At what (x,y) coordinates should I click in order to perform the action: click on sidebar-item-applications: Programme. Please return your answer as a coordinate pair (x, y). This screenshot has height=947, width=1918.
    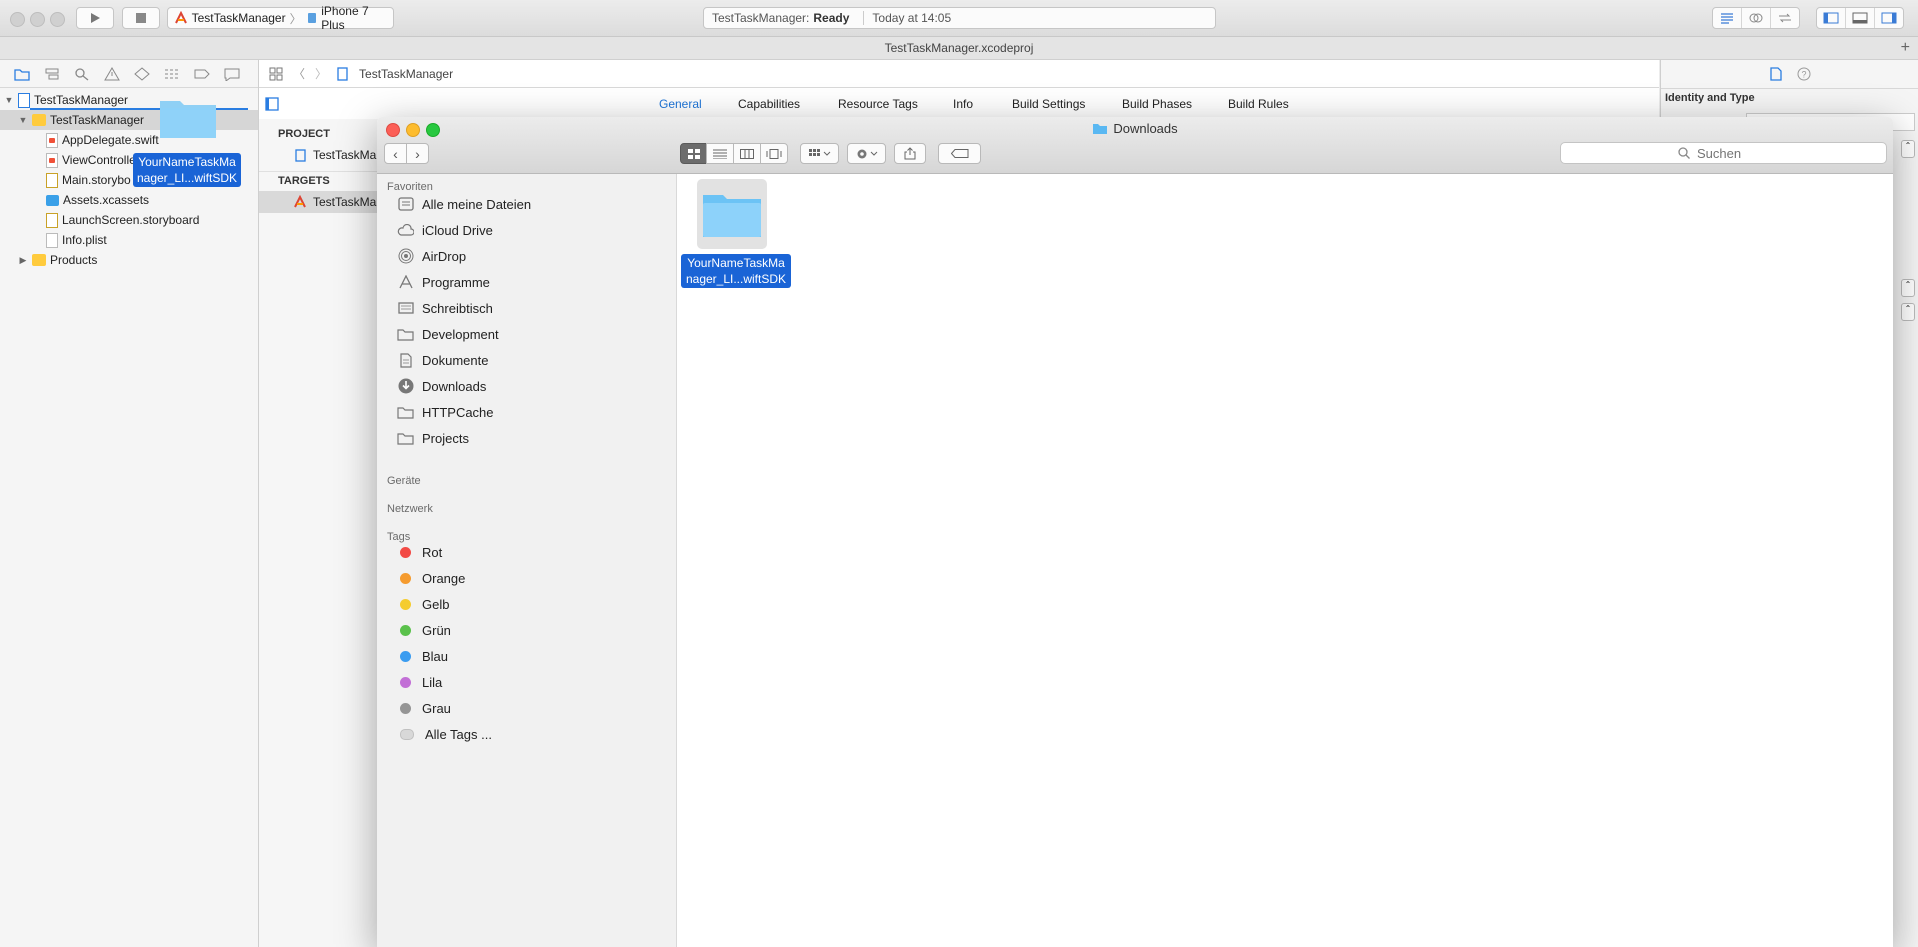
    Looking at the image, I should click on (532, 282).